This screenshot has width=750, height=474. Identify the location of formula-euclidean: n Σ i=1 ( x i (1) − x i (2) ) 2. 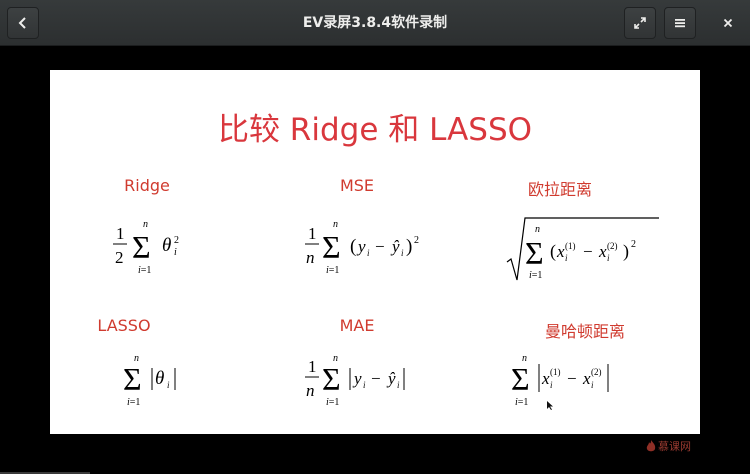
(582, 249).